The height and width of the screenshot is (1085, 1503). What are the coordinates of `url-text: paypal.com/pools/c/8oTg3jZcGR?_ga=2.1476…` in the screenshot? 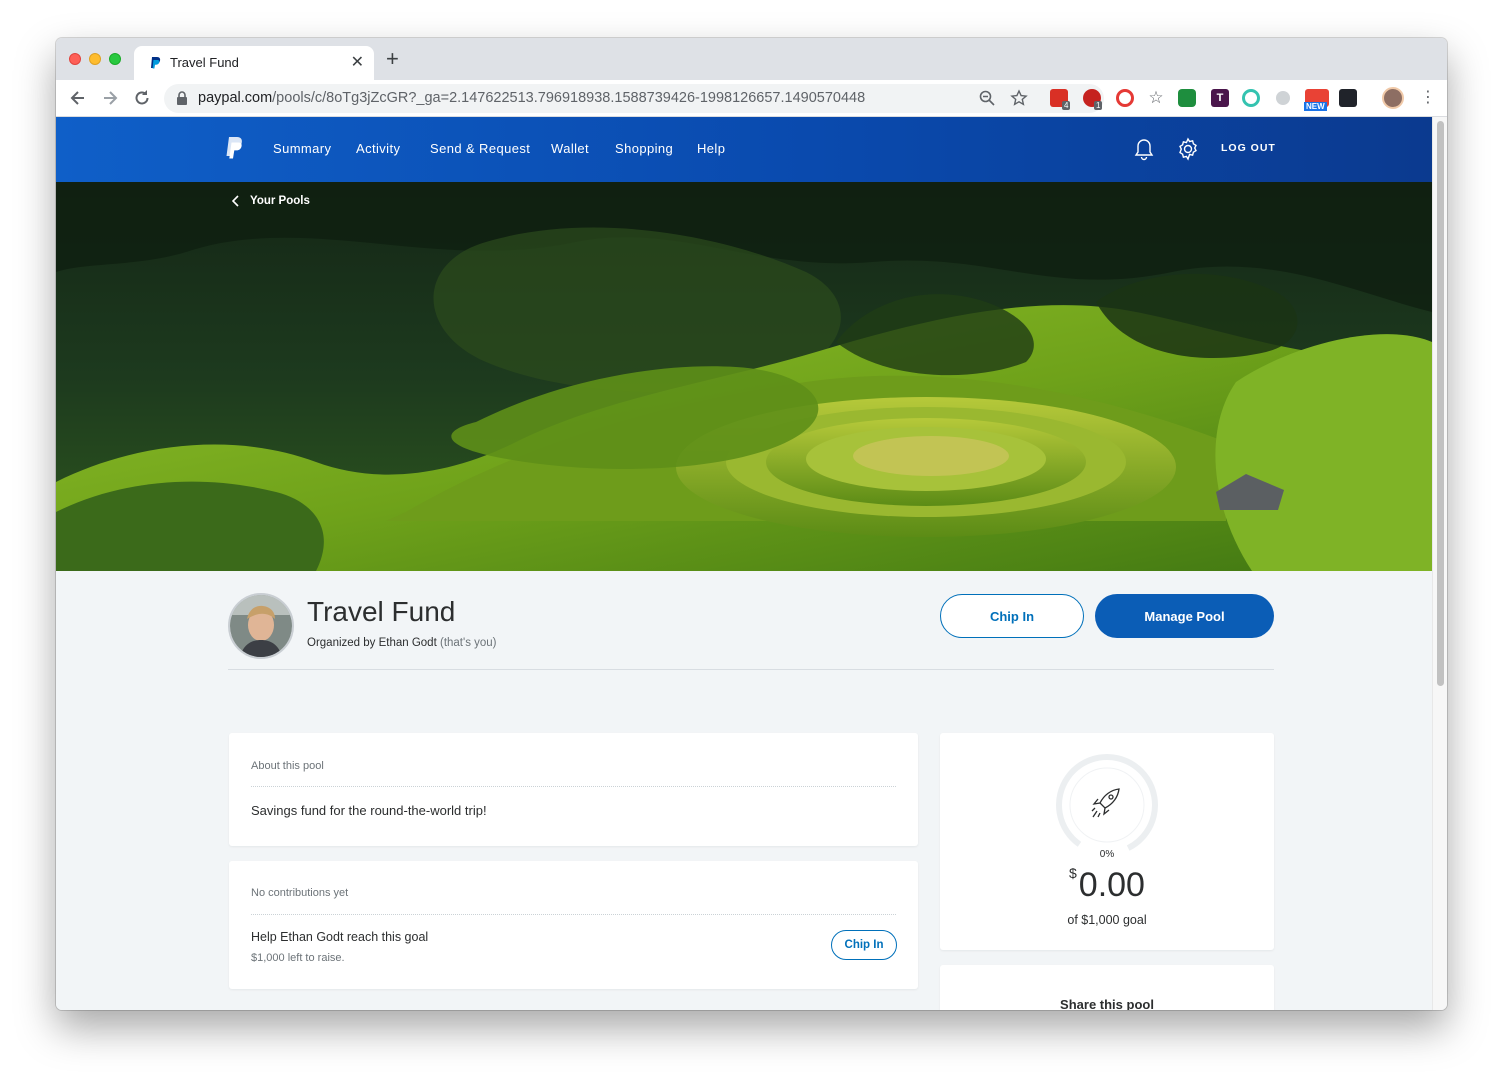 It's located at (531, 98).